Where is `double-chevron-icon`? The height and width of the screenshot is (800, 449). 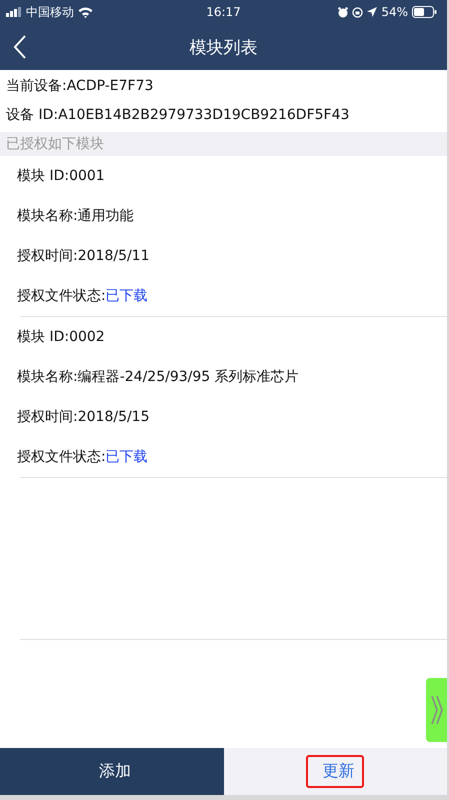
double-chevron-icon is located at coordinates (436, 710).